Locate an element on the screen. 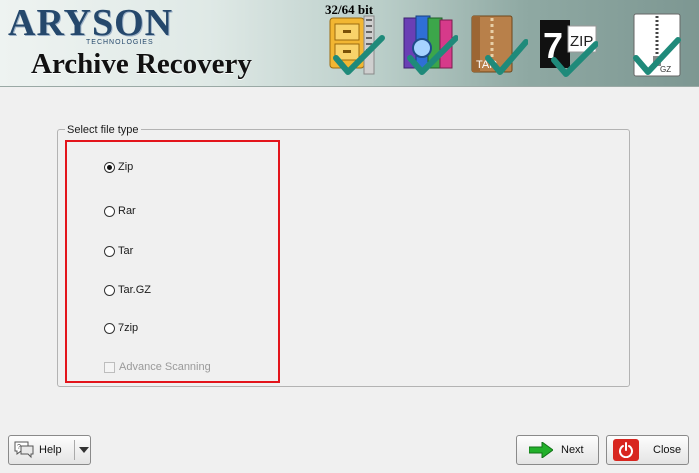  next-button: Next is located at coordinates (557, 450).